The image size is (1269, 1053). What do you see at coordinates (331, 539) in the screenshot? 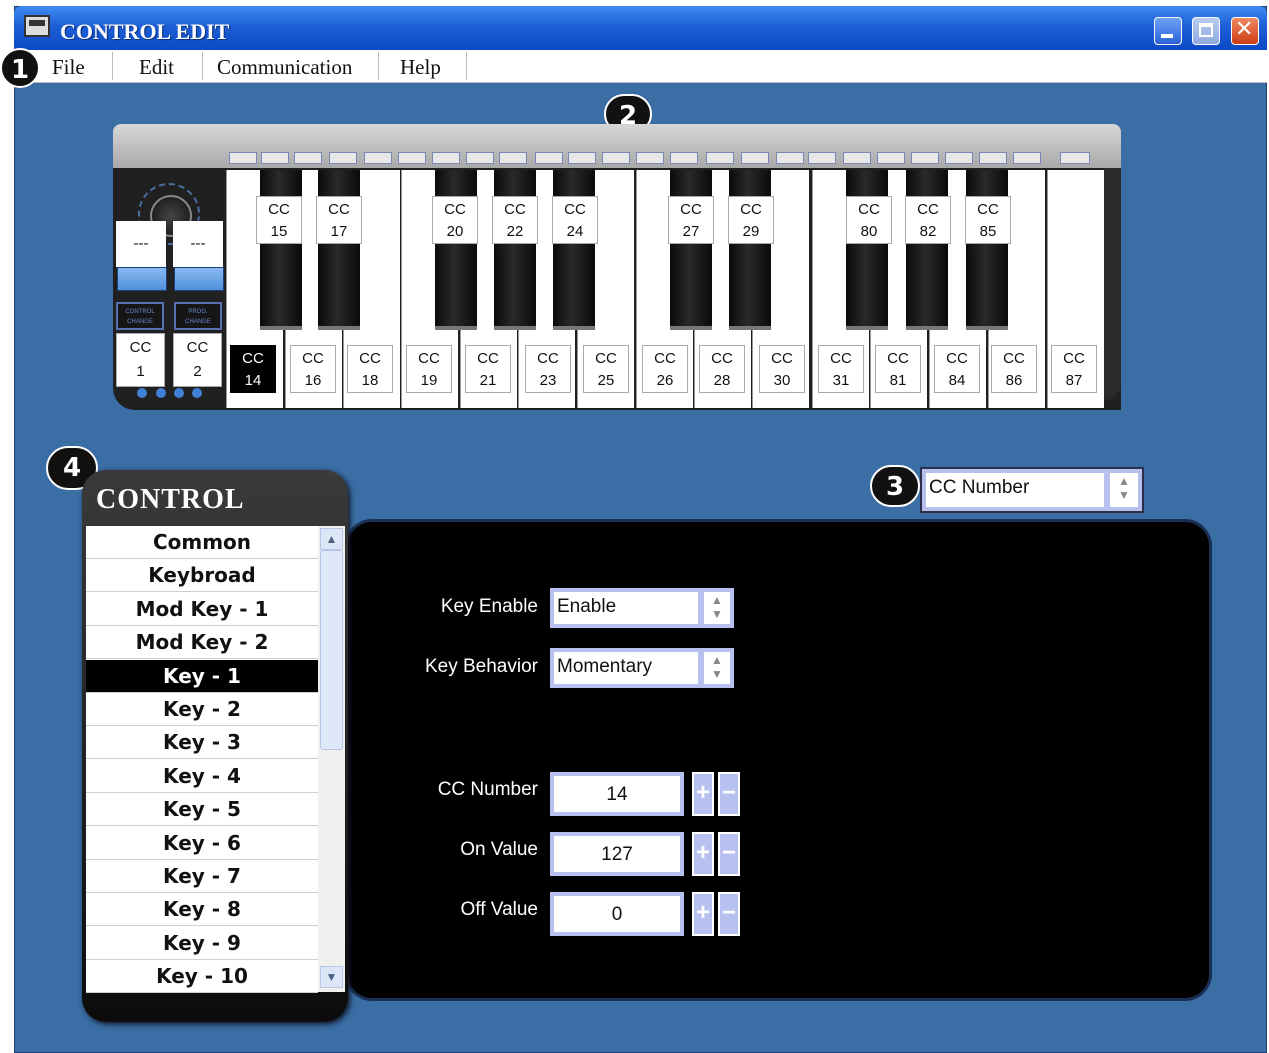
I see `scroll-up-icon: ▲` at bounding box center [331, 539].